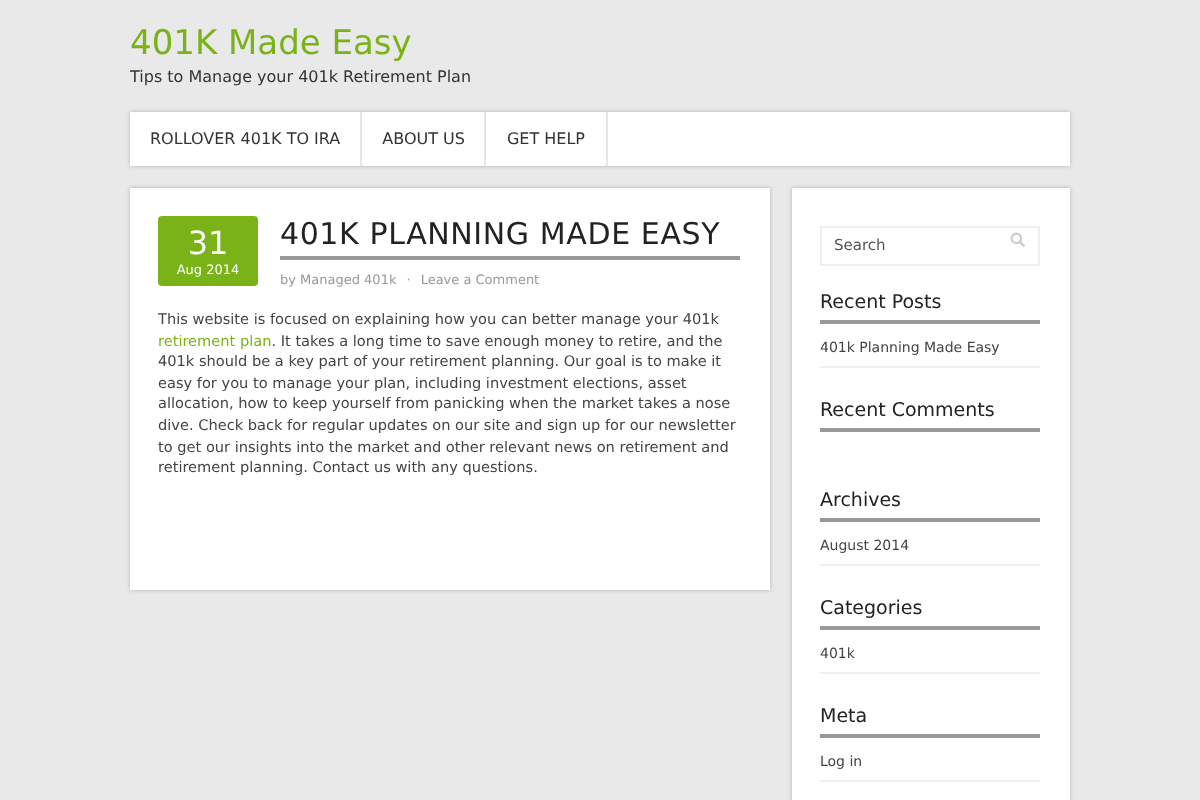 This screenshot has height=800, width=1200. I want to click on nav-link: ROLLOVER 401K TO IRA, so click(246, 139).